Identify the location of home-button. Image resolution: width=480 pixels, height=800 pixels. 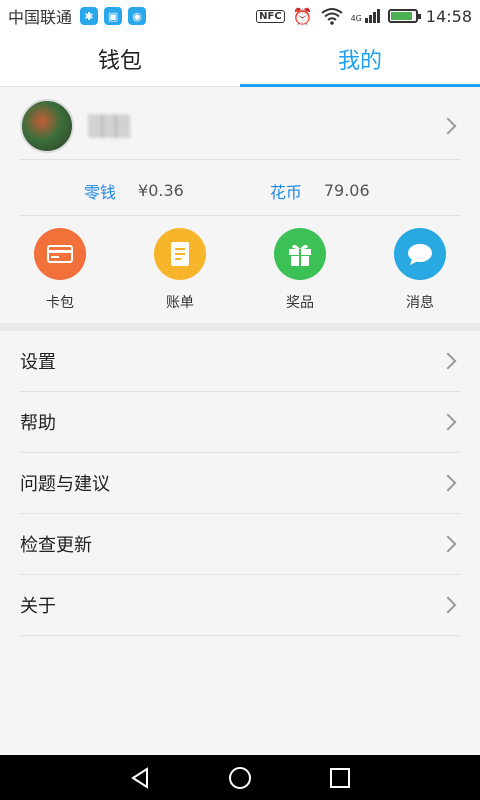
(240, 778).